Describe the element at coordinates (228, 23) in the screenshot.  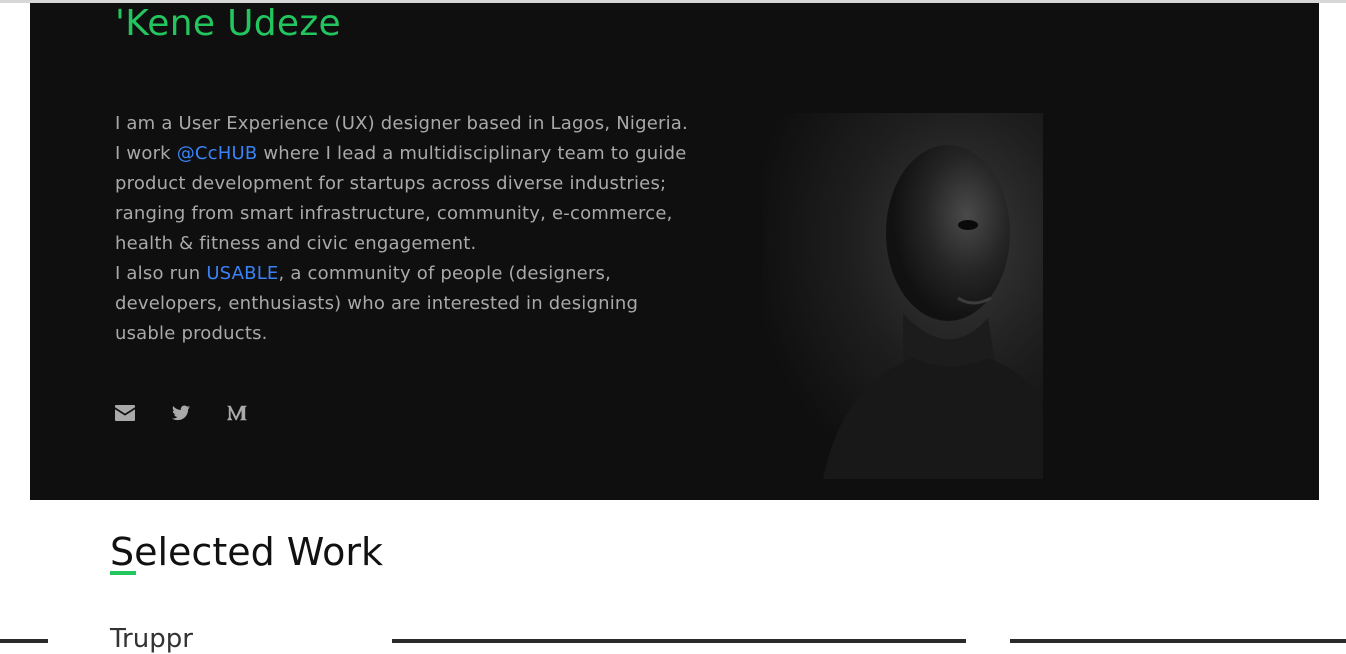
I see `site-name: 'Kene Udeze` at that location.